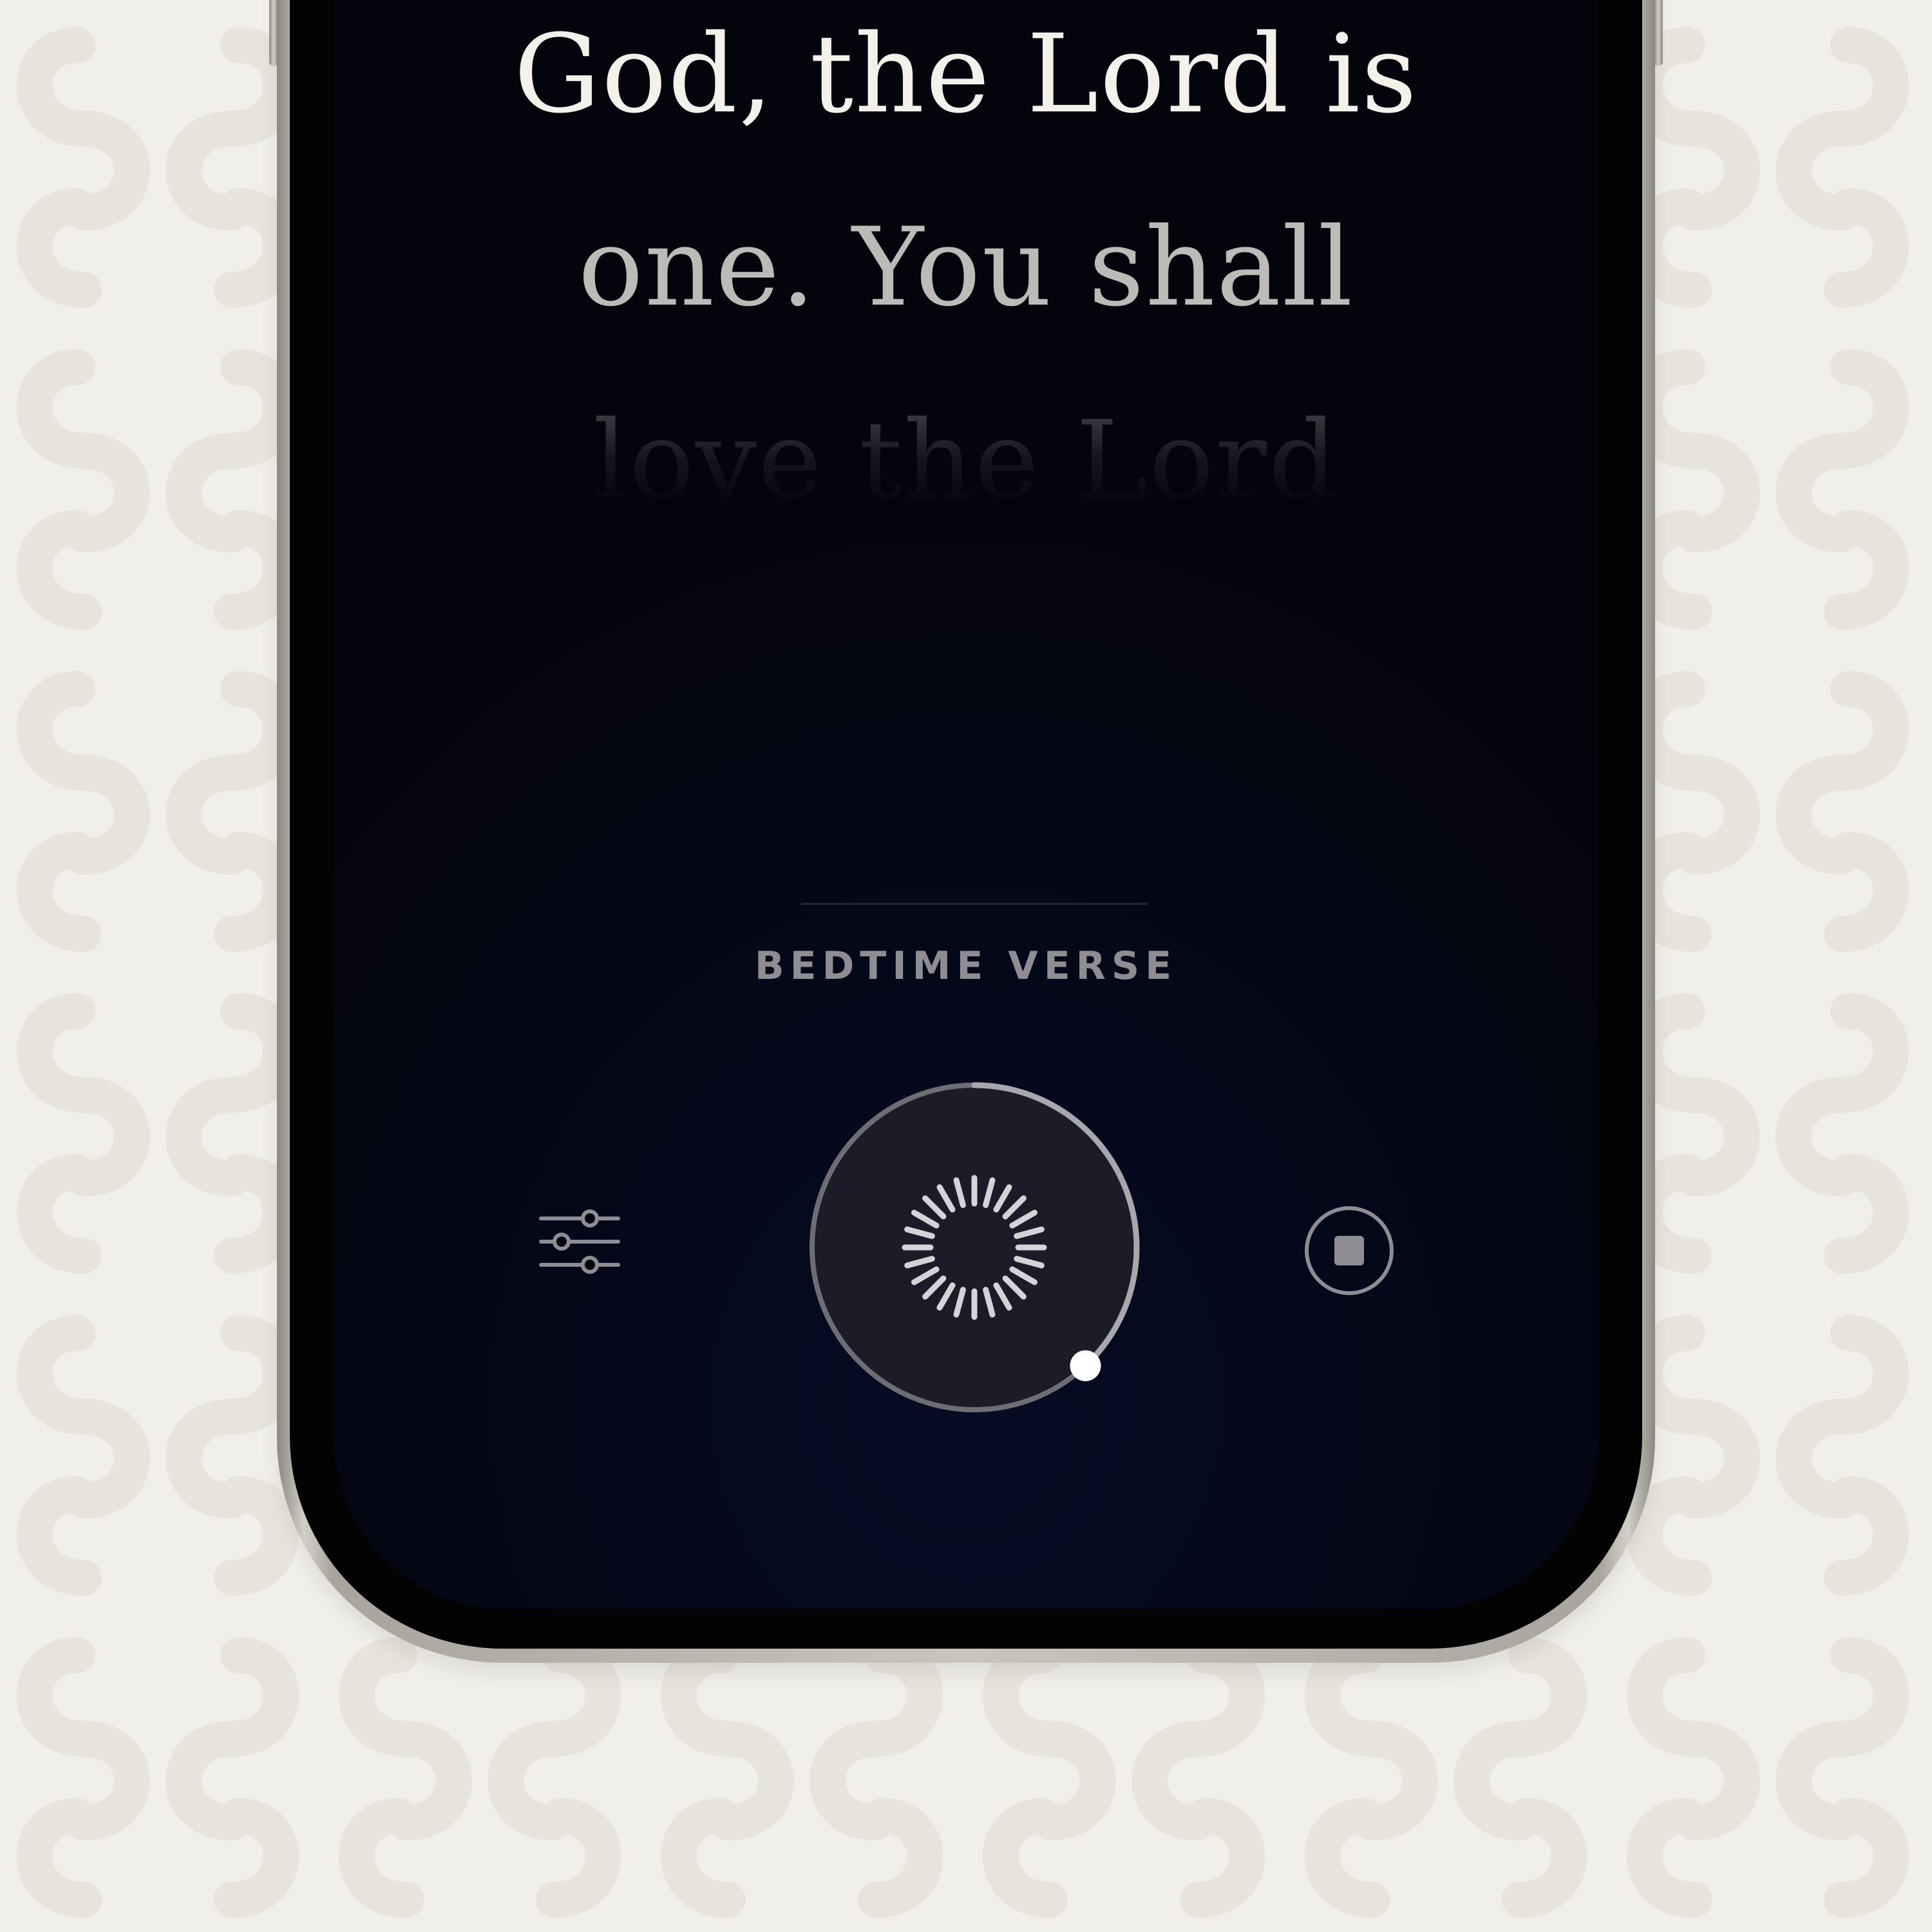  I want to click on play-pause-button, so click(975, 1247).